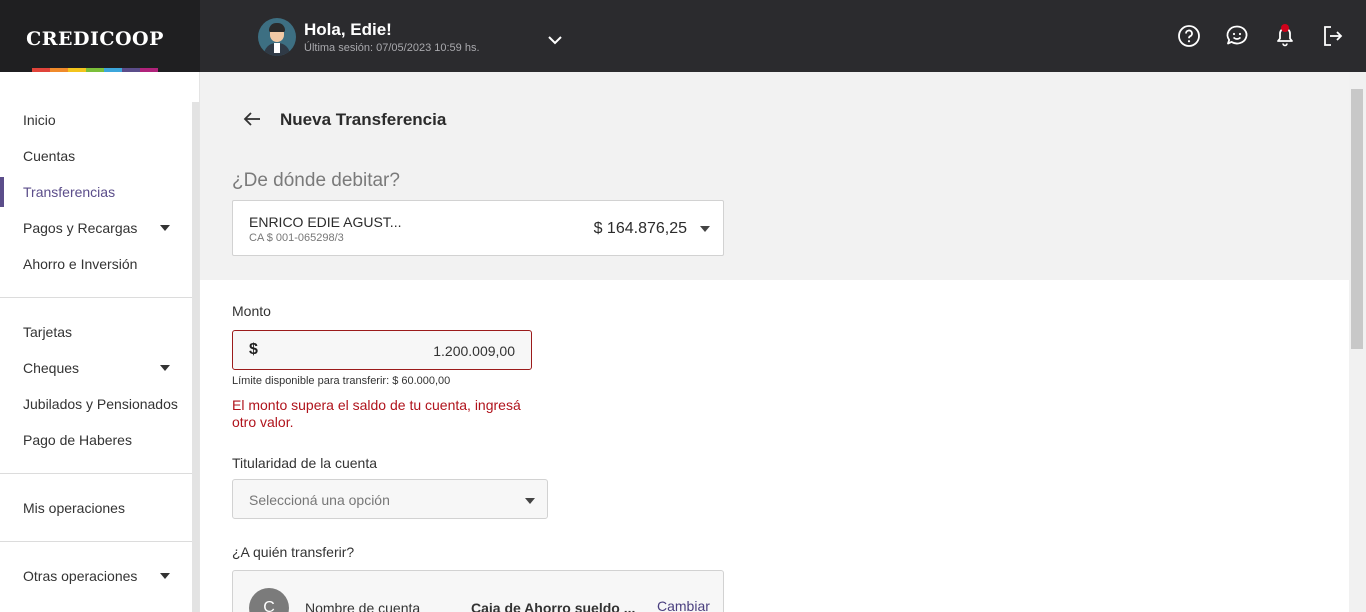 The width and height of the screenshot is (1366, 612). I want to click on brand-logo: CREDICOOP, so click(95, 39).